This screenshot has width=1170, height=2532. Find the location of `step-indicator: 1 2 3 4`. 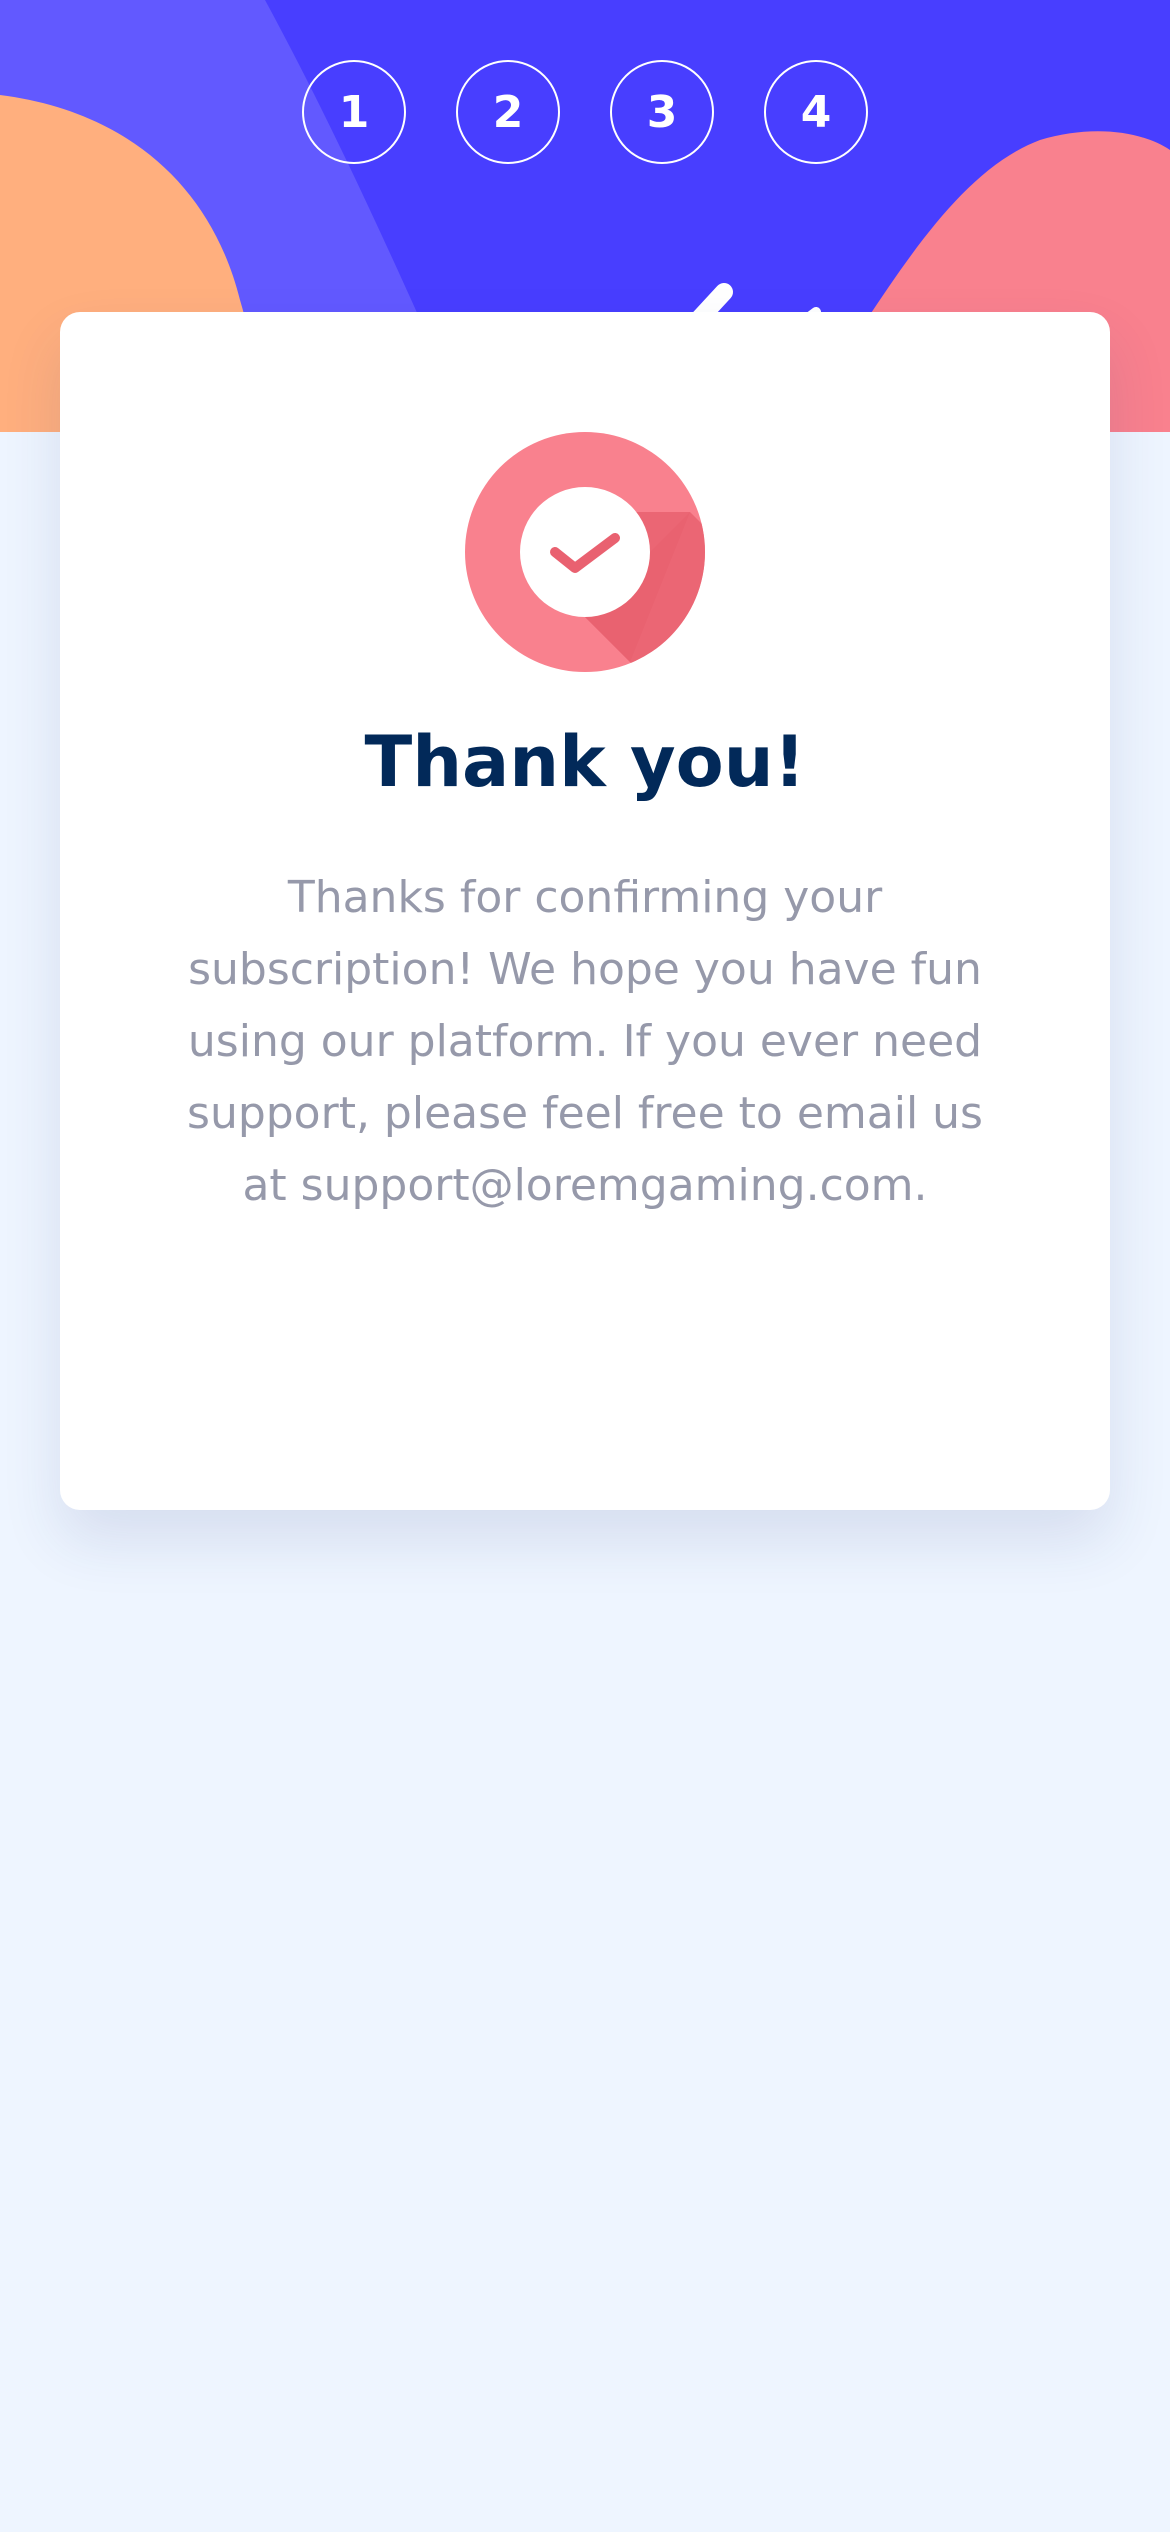

step-indicator: 1 2 3 4 is located at coordinates (585, 112).